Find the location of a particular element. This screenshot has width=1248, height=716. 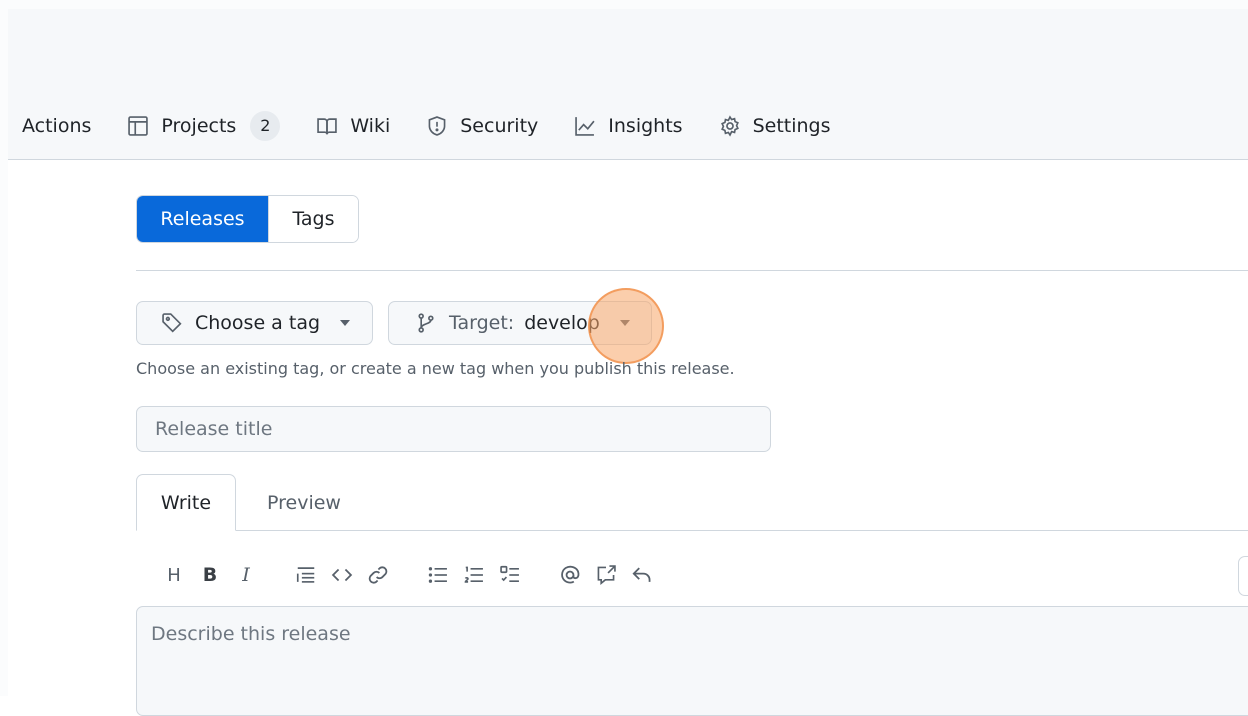

choose-tag-dropdown: Choose a tag is located at coordinates (254, 323).